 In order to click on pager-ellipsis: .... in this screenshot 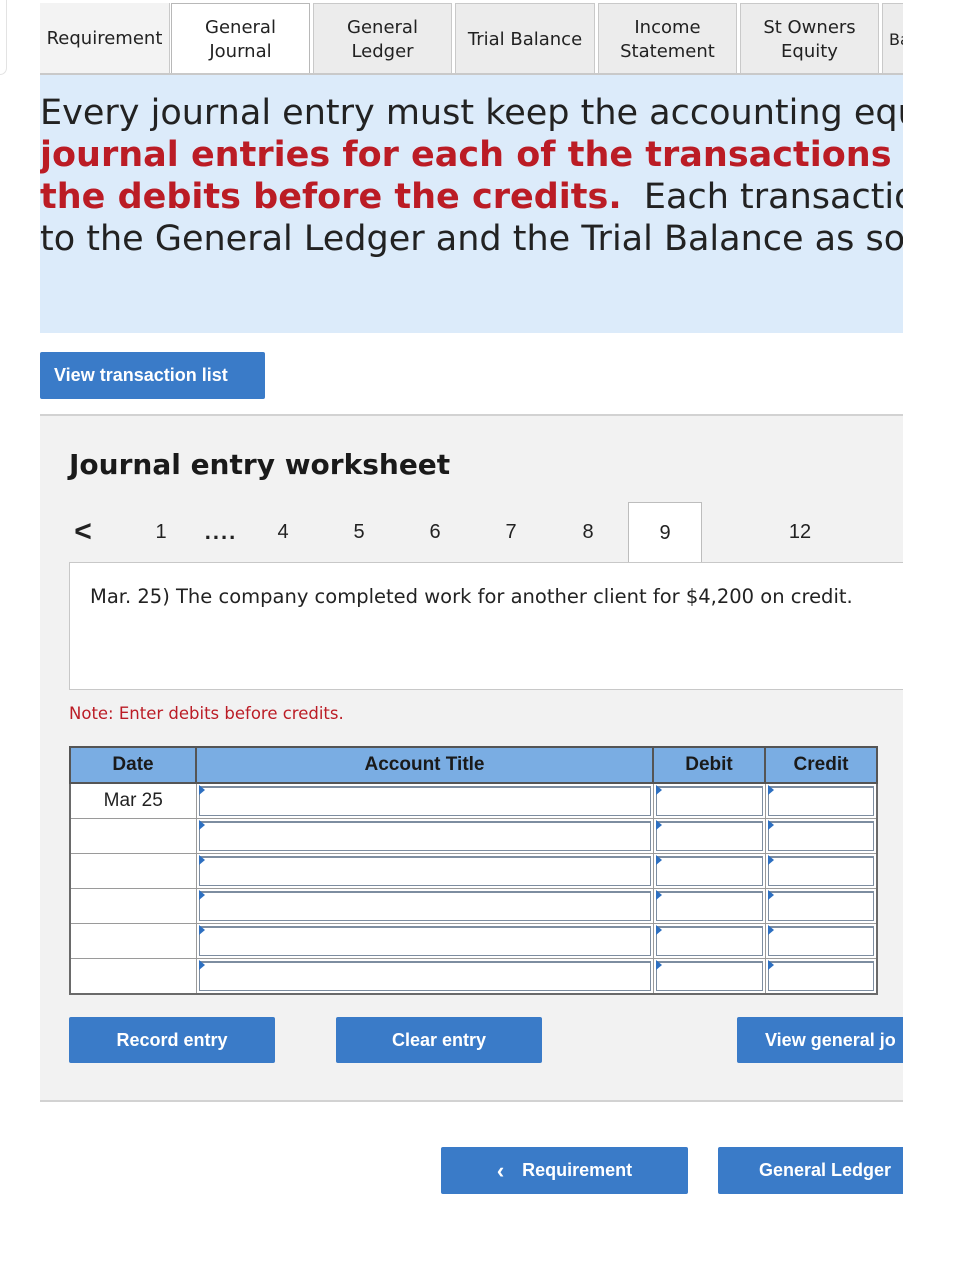, I will do `click(221, 531)`.